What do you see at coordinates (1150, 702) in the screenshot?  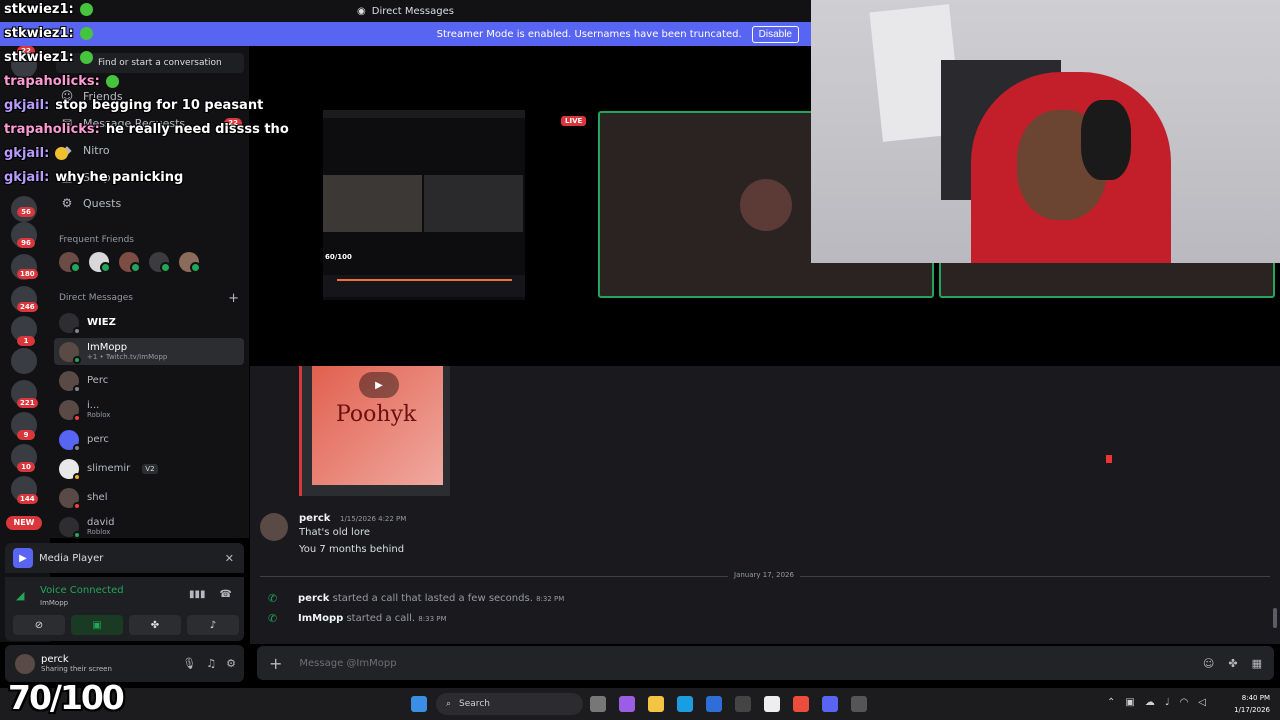 I see `onedrive-icon: ☁` at bounding box center [1150, 702].